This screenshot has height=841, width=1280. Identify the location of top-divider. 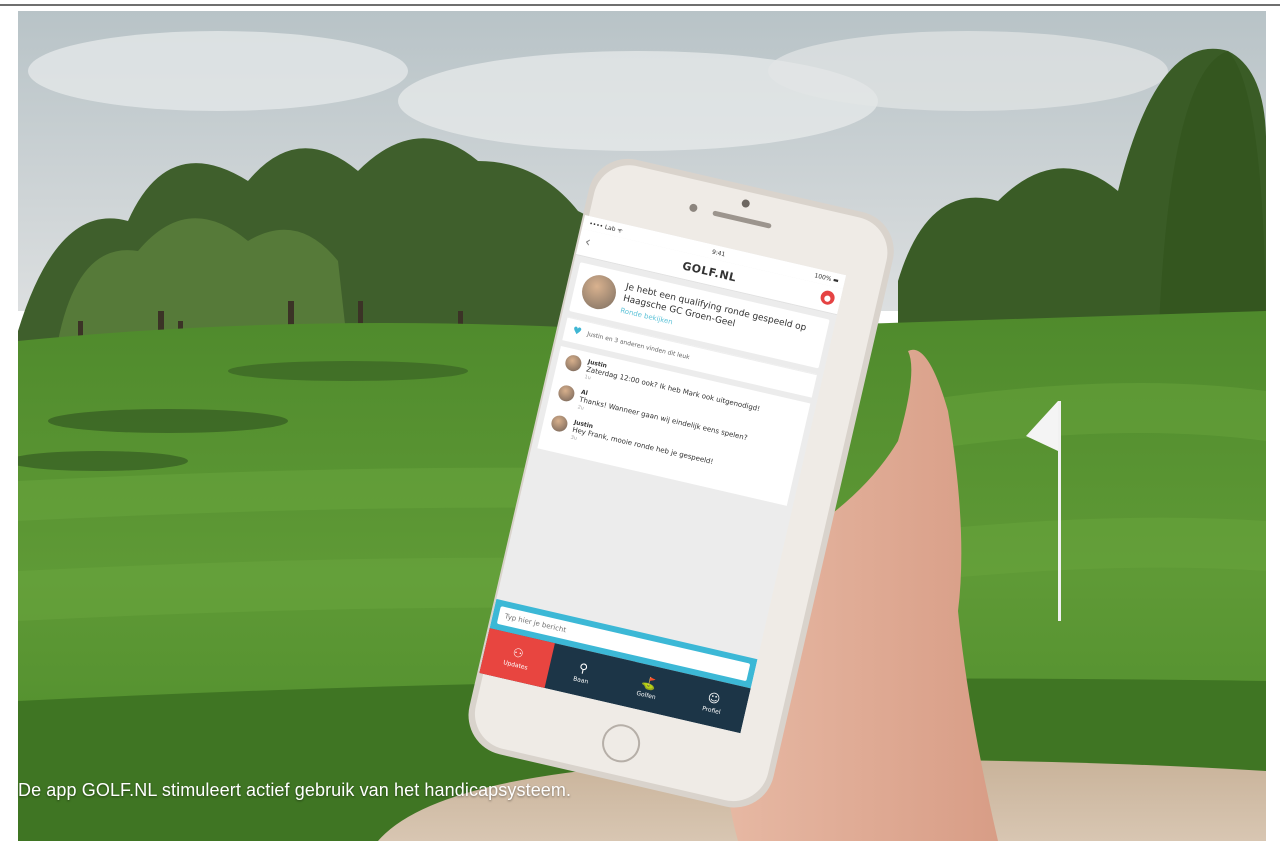
(640, 5).